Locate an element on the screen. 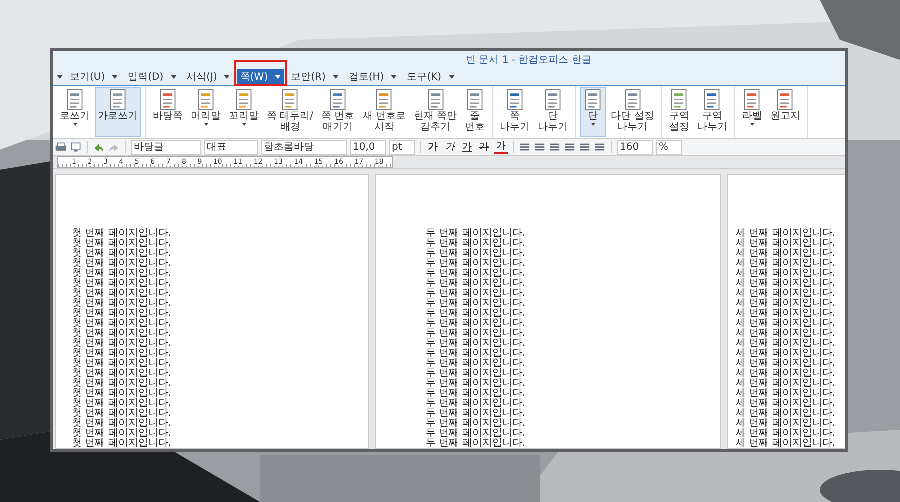  ribbon-button: 단 is located at coordinates (593, 112).